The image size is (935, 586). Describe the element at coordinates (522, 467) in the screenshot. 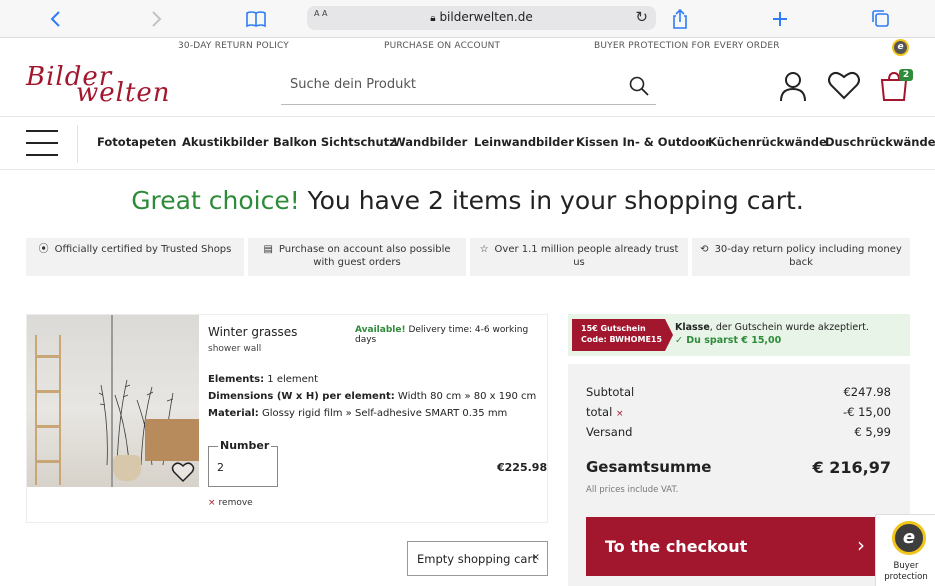

I see `item-price: €225.98` at that location.